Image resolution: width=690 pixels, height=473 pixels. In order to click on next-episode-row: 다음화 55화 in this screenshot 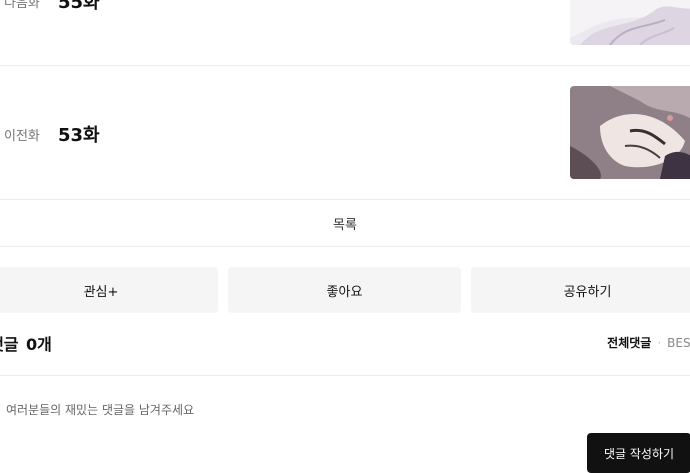, I will do `click(345, 22)`.